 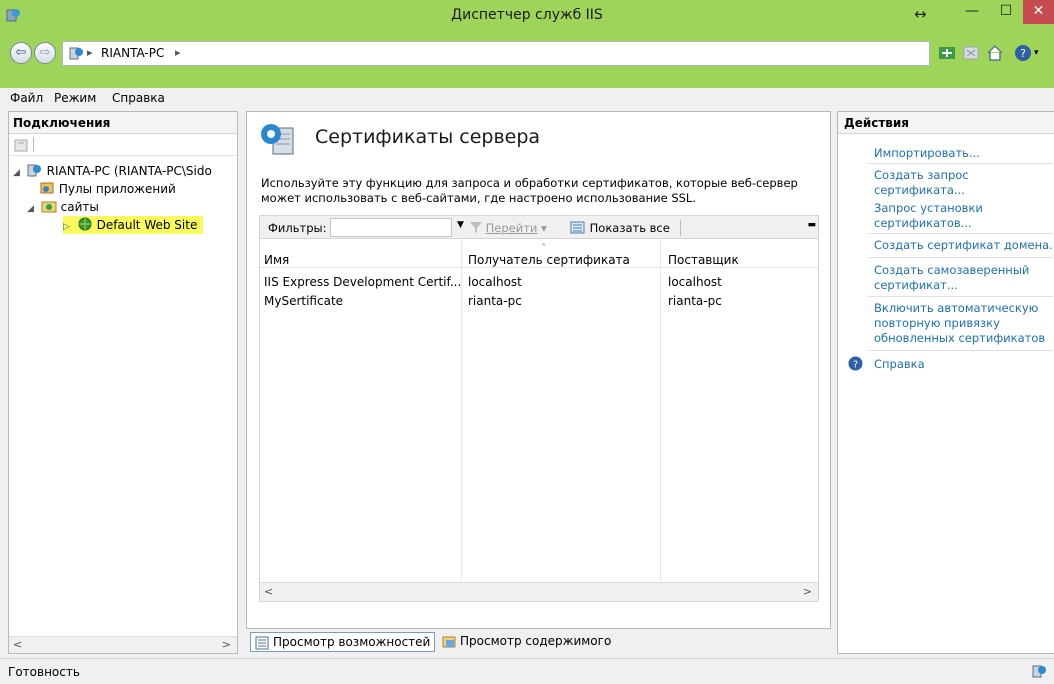 What do you see at coordinates (297, 228) in the screenshot?
I see `filter-label: Фильтры:` at bounding box center [297, 228].